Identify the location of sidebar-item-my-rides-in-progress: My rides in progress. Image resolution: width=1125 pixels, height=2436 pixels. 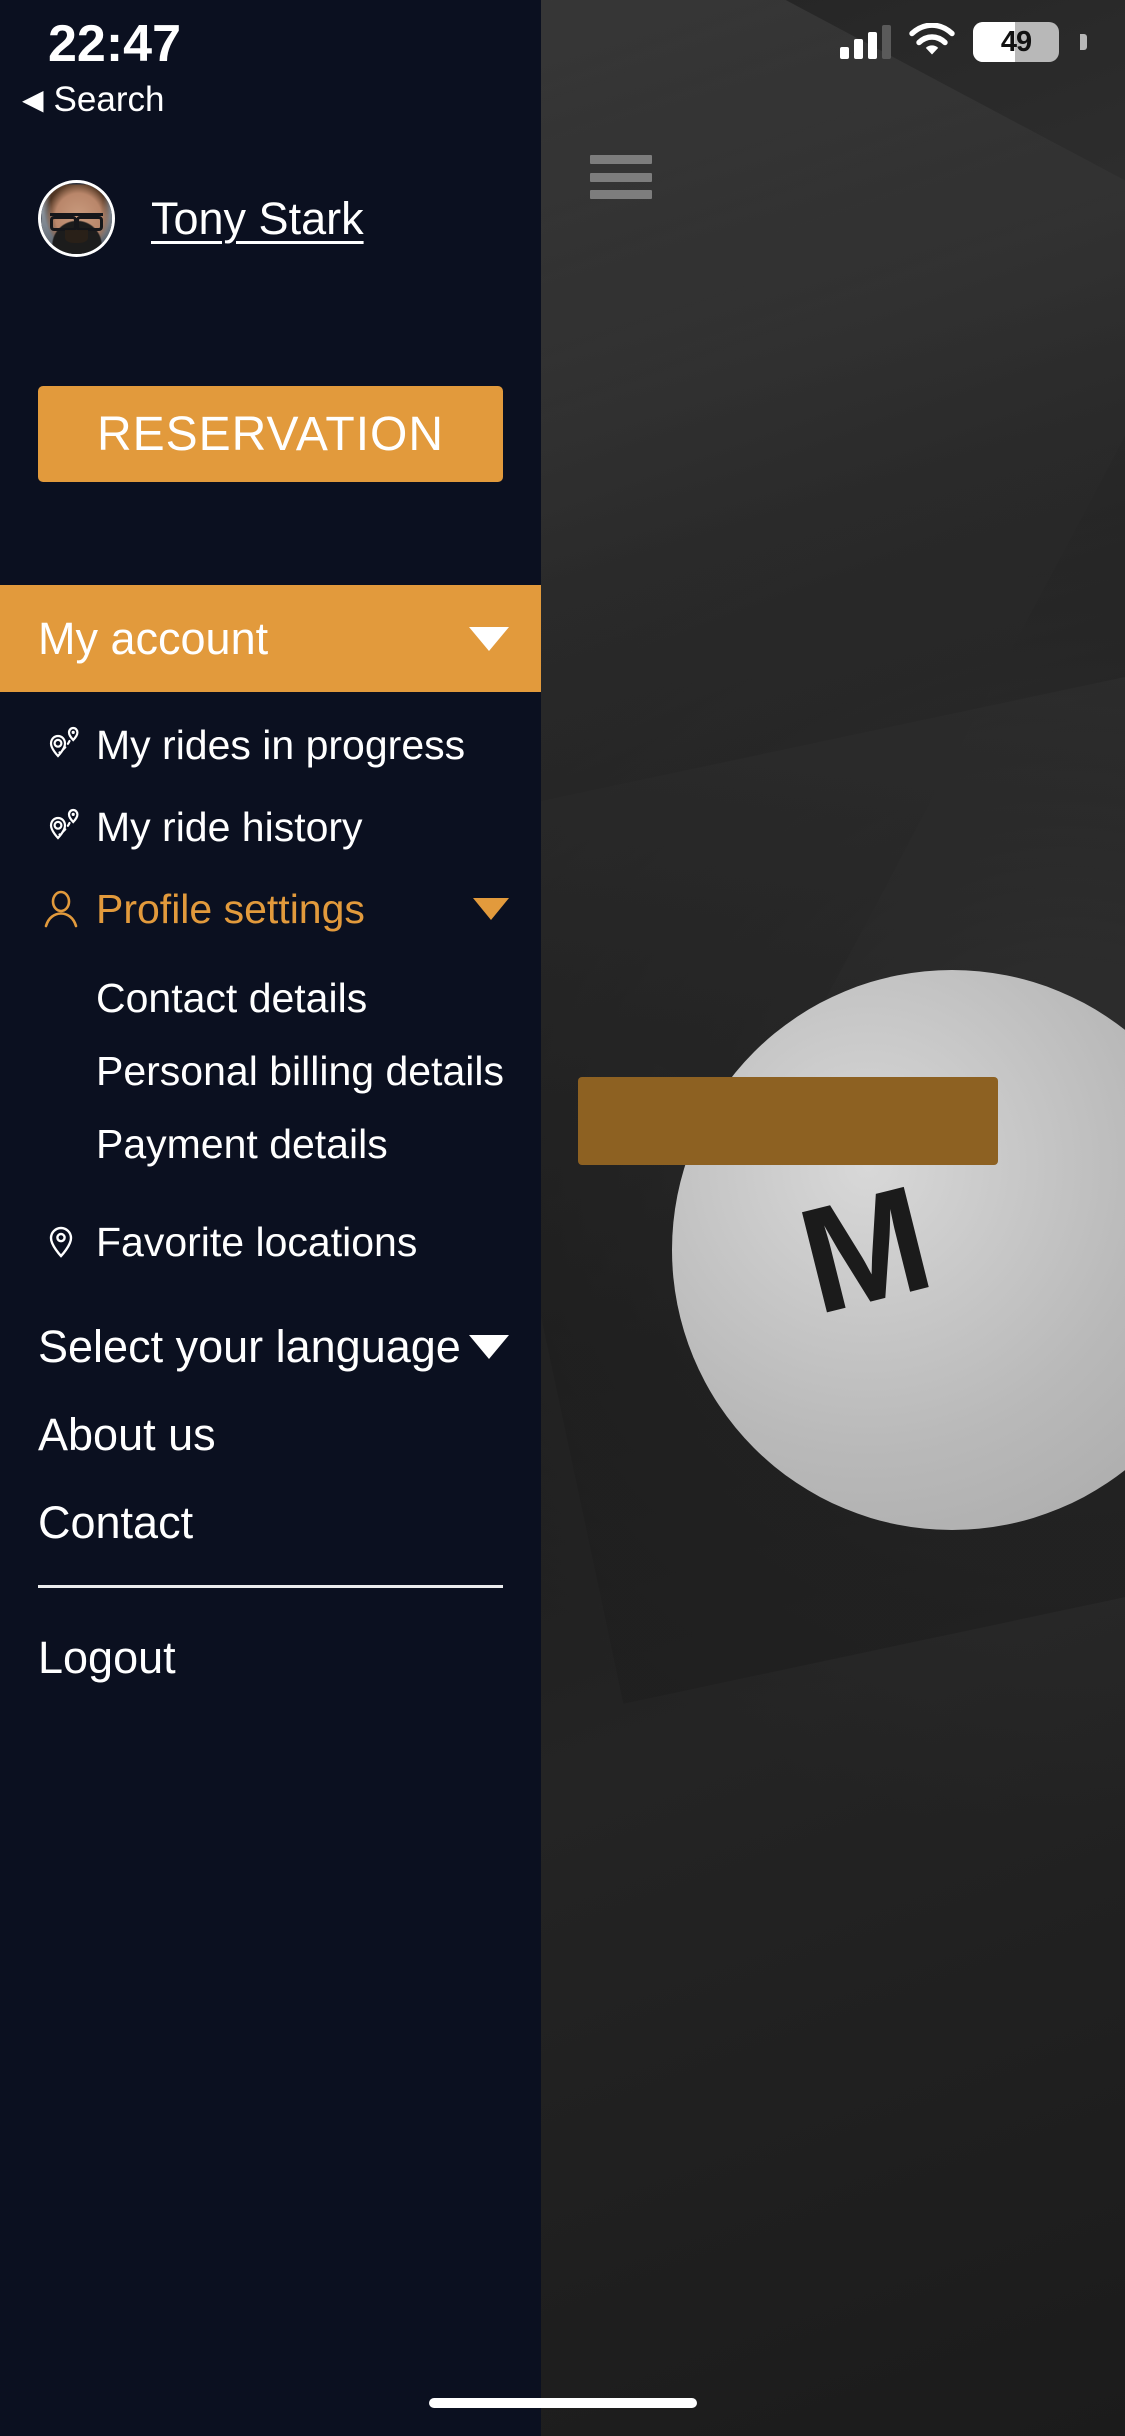
(270, 745).